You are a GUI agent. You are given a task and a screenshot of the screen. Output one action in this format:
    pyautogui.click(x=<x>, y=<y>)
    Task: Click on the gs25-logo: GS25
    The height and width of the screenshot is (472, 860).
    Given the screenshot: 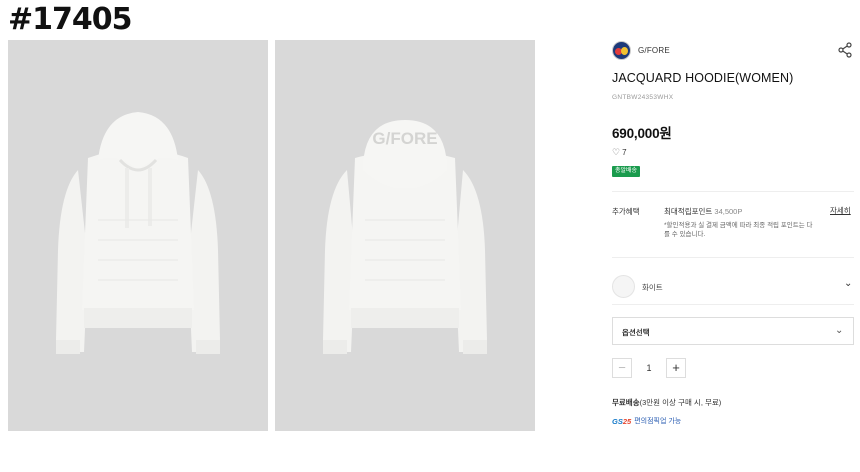 What is the action you would take?
    pyautogui.click(x=621, y=421)
    